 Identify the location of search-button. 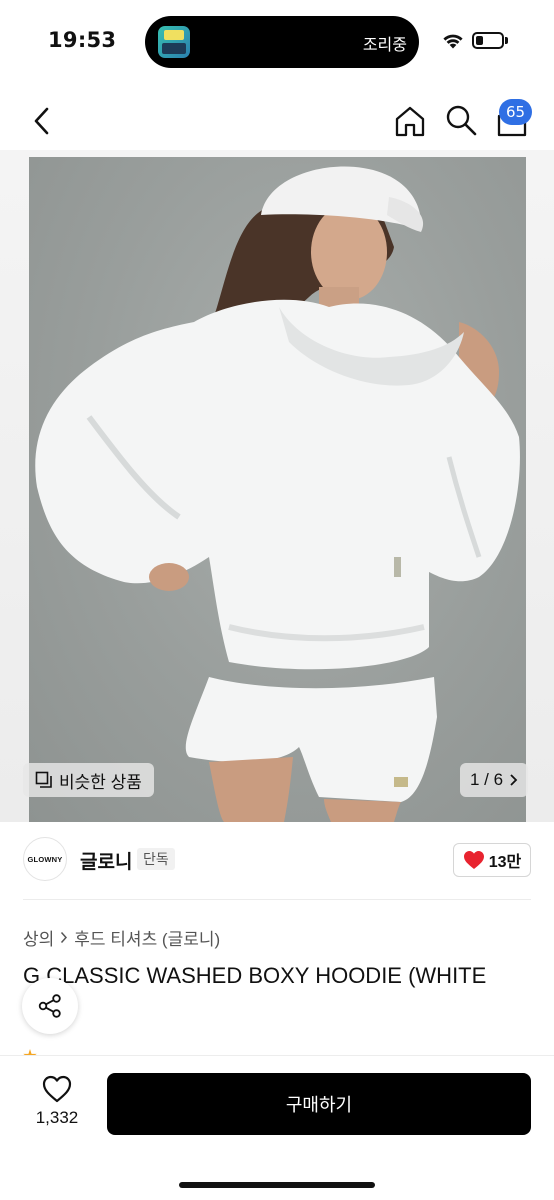
(461, 120).